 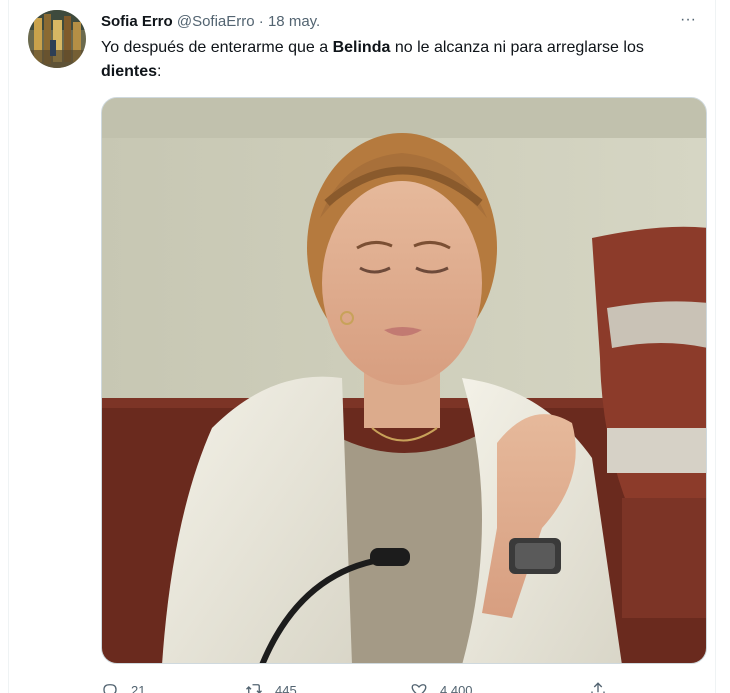 I want to click on retweet-button: 445, so click(x=271, y=685).